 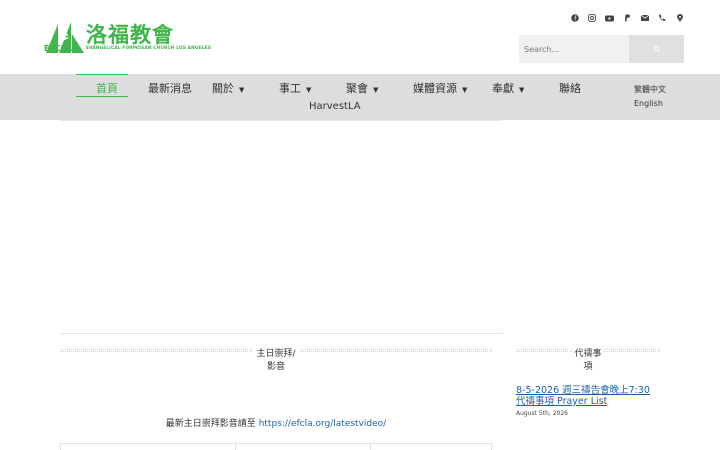 What do you see at coordinates (210, 424) in the screenshot?
I see `latest-video-text: 最新主日崇拜影音請至` at bounding box center [210, 424].